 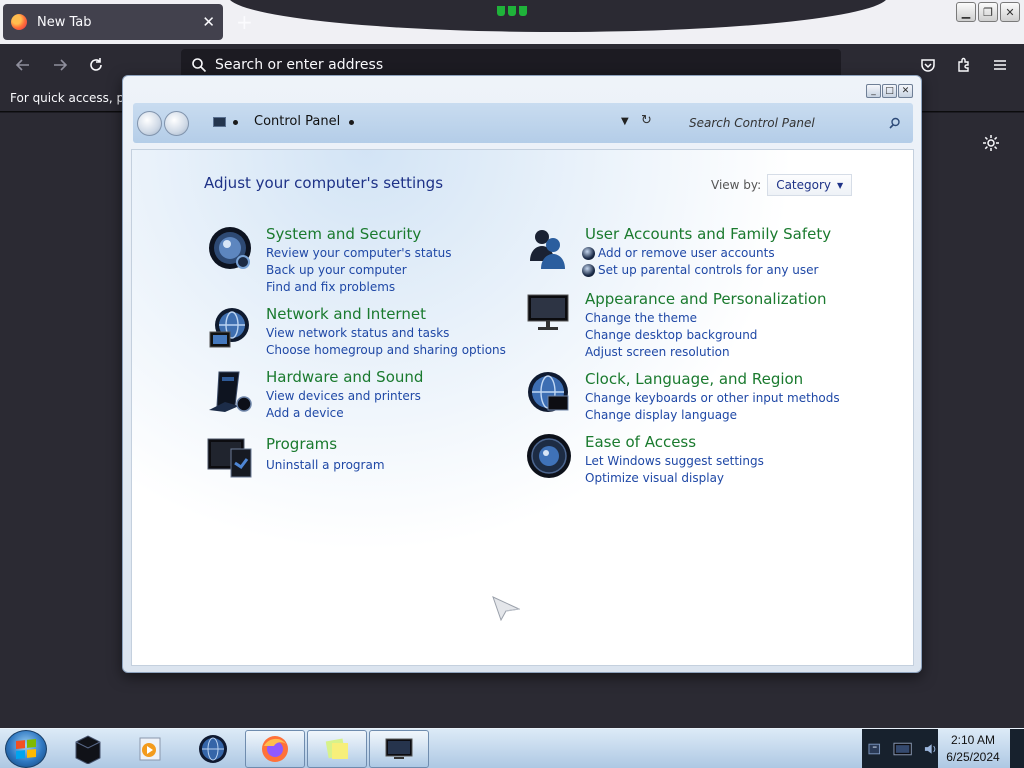 I want to click on tab-new-tab: New Tab ✕, so click(x=113, y=22).